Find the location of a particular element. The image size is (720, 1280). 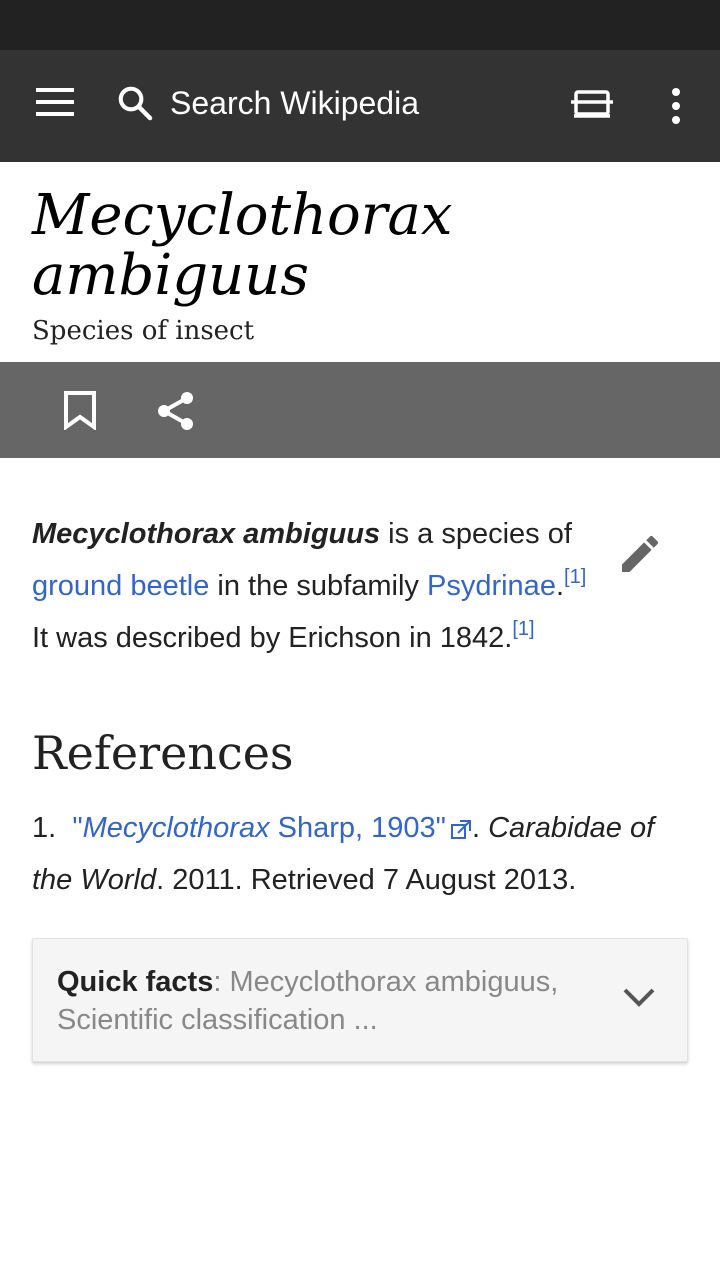

page-title-line1: Mecyclothorax is located at coordinates (242, 215).